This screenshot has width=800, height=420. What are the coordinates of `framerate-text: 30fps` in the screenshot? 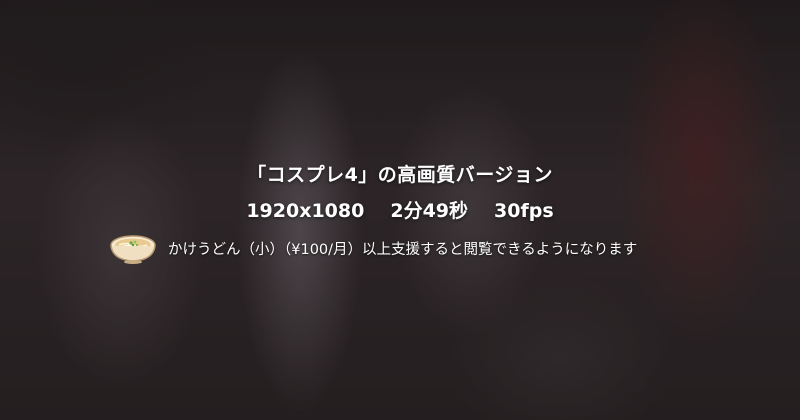 It's located at (524, 211).